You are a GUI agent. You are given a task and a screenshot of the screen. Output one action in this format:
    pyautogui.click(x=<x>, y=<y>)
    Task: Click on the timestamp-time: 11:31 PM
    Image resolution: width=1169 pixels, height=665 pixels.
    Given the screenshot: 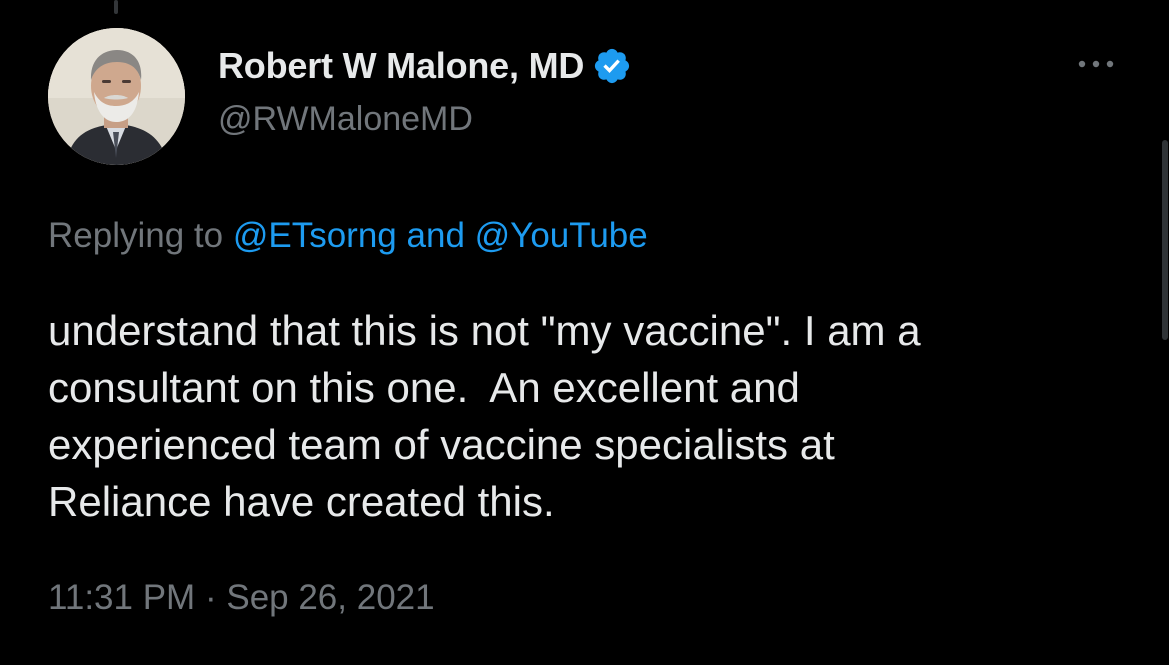 What is the action you would take?
    pyautogui.click(x=121, y=597)
    